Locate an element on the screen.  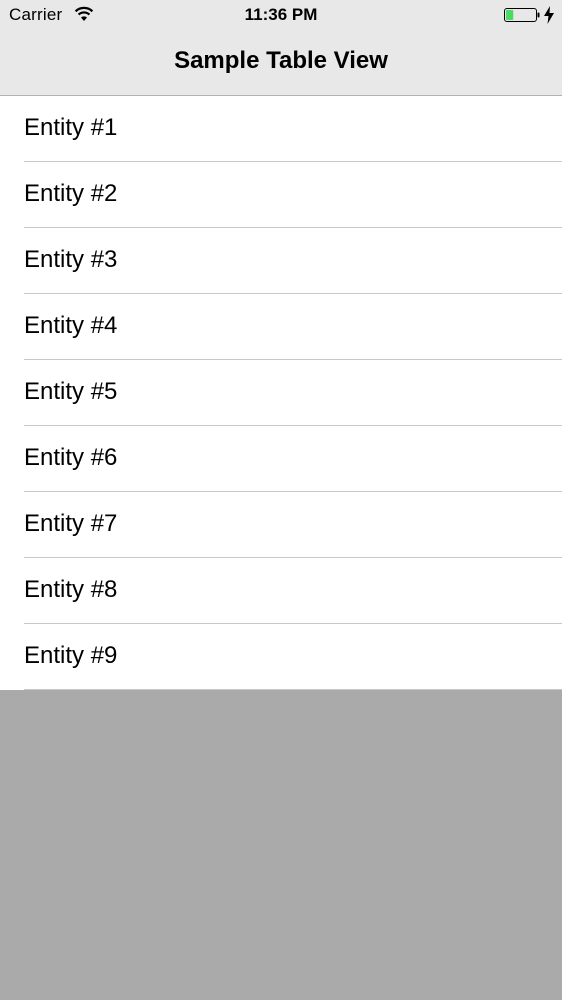
page-title: Sample Table View is located at coordinates (281, 60).